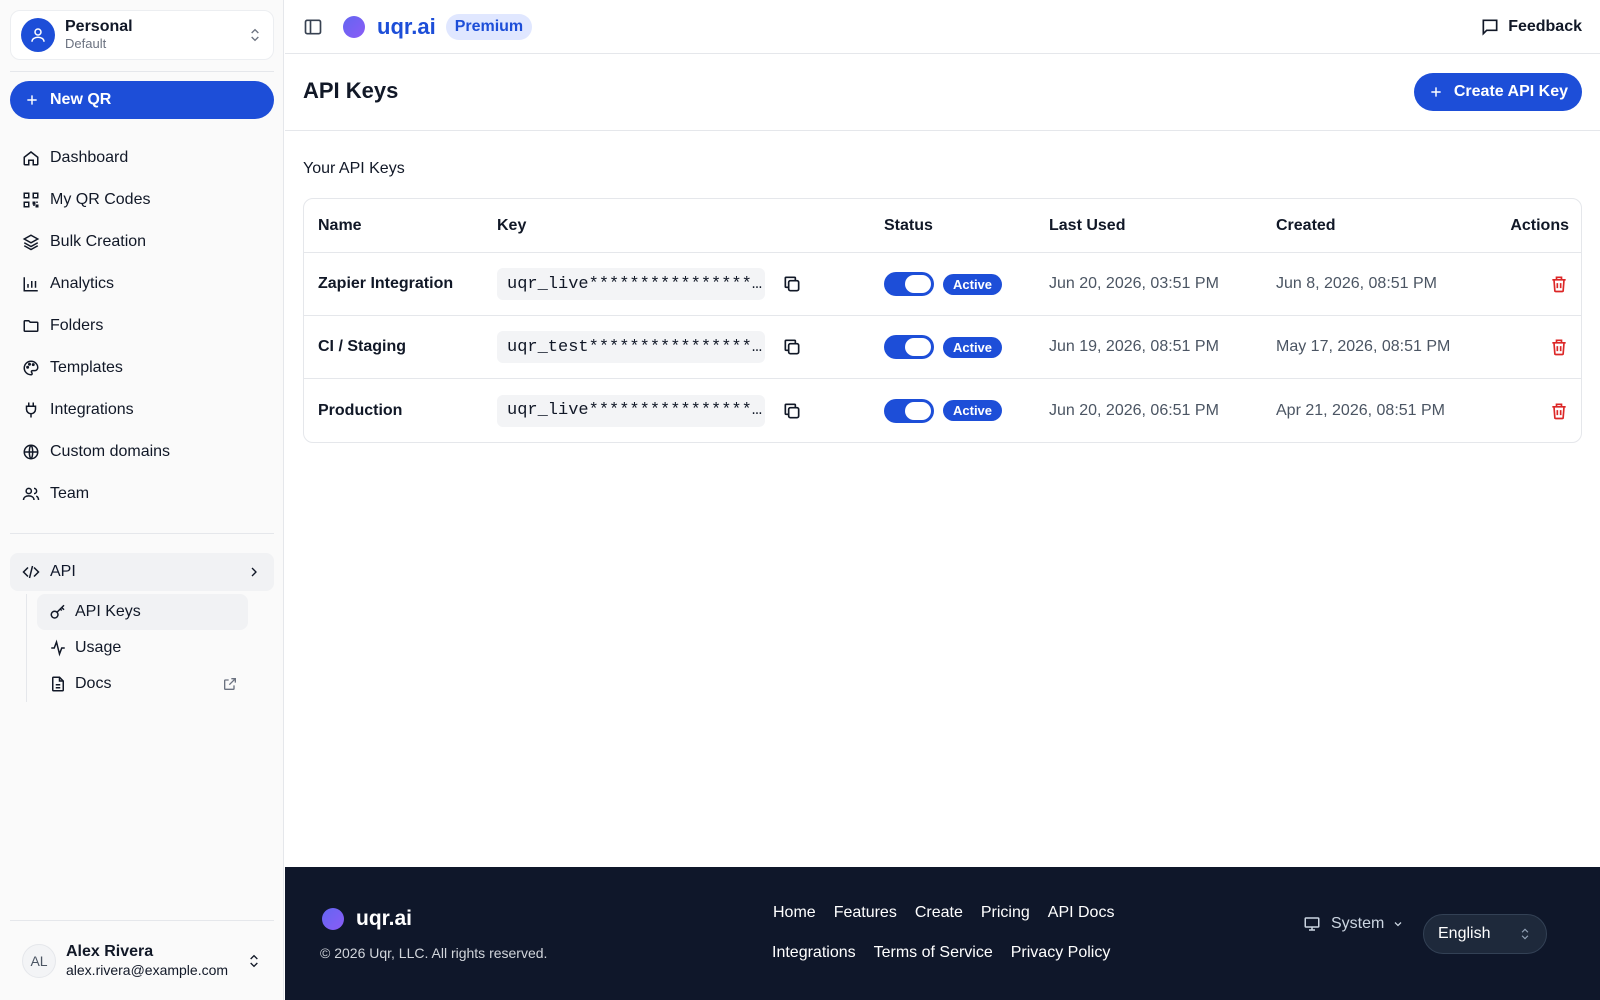  What do you see at coordinates (1531, 27) in the screenshot?
I see `feedback-button: Feedback` at bounding box center [1531, 27].